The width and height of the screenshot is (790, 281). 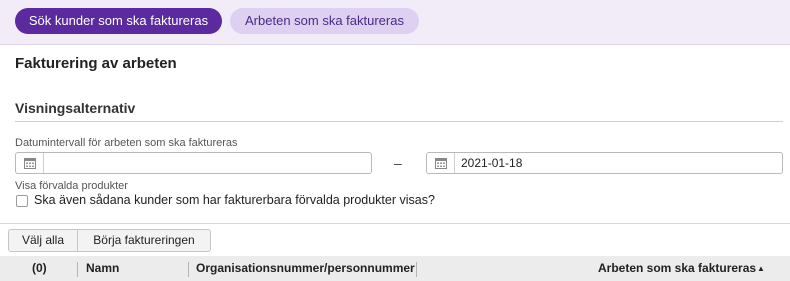 What do you see at coordinates (324, 21) in the screenshot?
I see `tab-jobs-to-invoice: Arbeten som ska faktureras` at bounding box center [324, 21].